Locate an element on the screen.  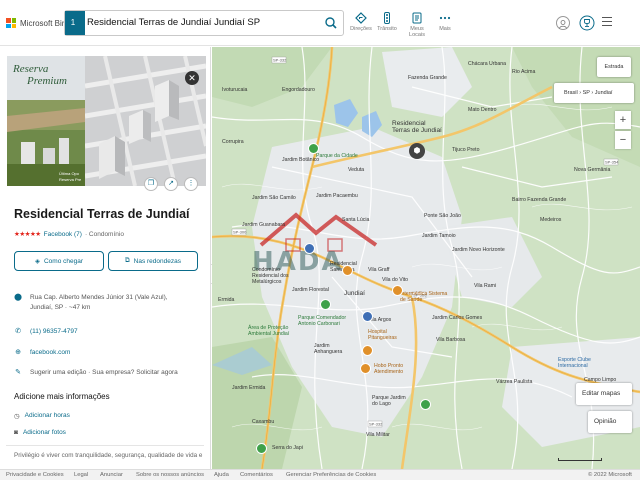
footer-link-privacy: Privacidade e Cookies is located at coordinates (35, 475).